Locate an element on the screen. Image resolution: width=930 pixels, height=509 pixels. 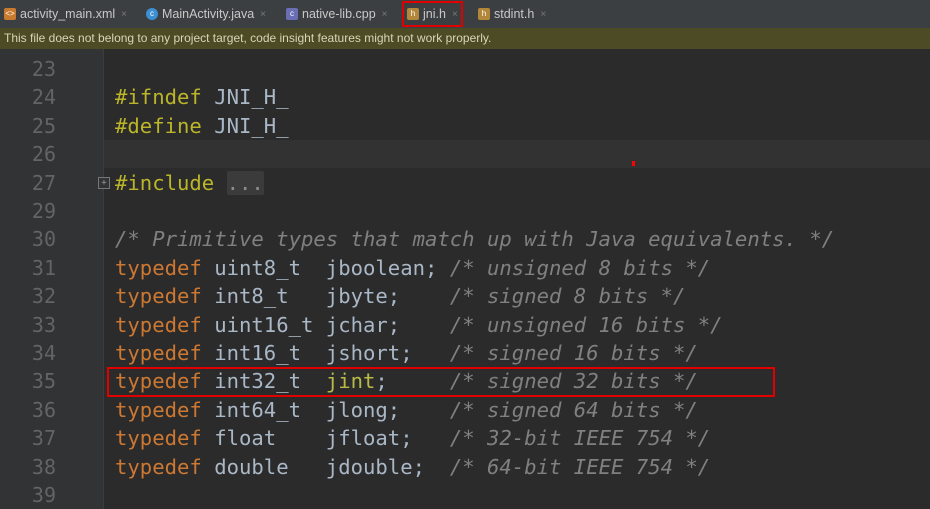
cursor-marker is located at coordinates (633, 163).